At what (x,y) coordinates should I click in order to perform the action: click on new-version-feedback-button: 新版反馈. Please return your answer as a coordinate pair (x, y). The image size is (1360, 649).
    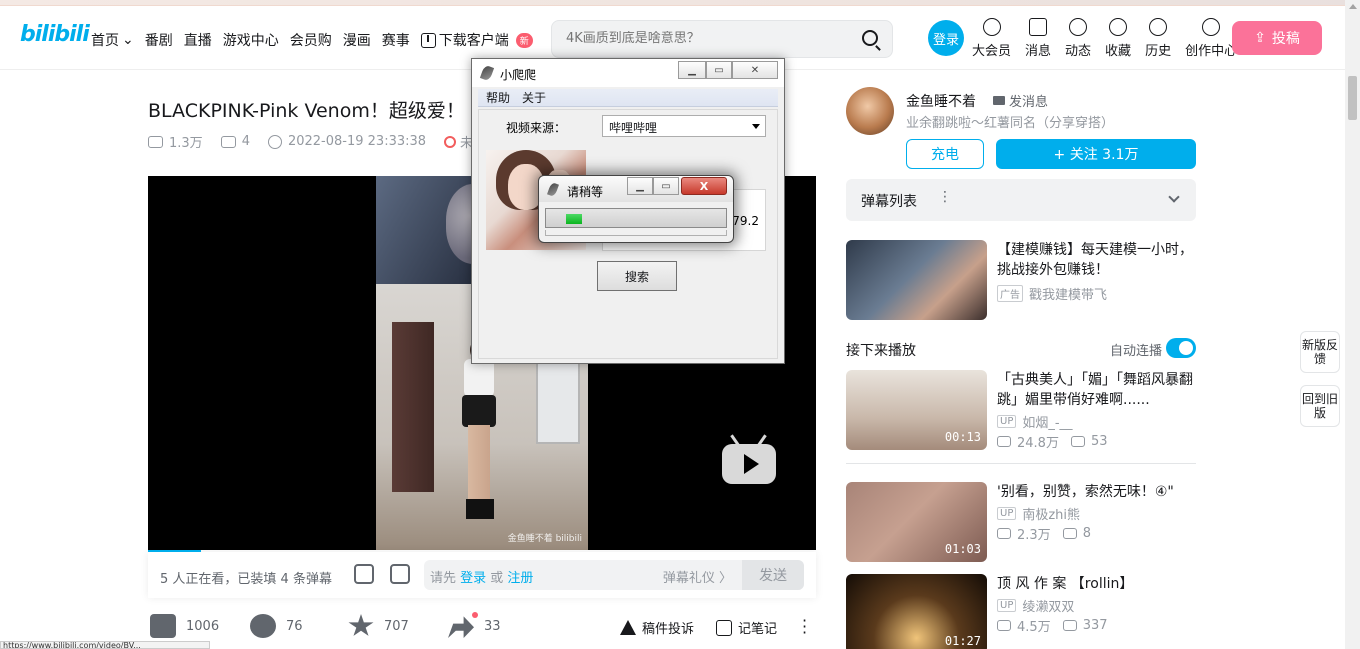
    Looking at the image, I should click on (1320, 352).